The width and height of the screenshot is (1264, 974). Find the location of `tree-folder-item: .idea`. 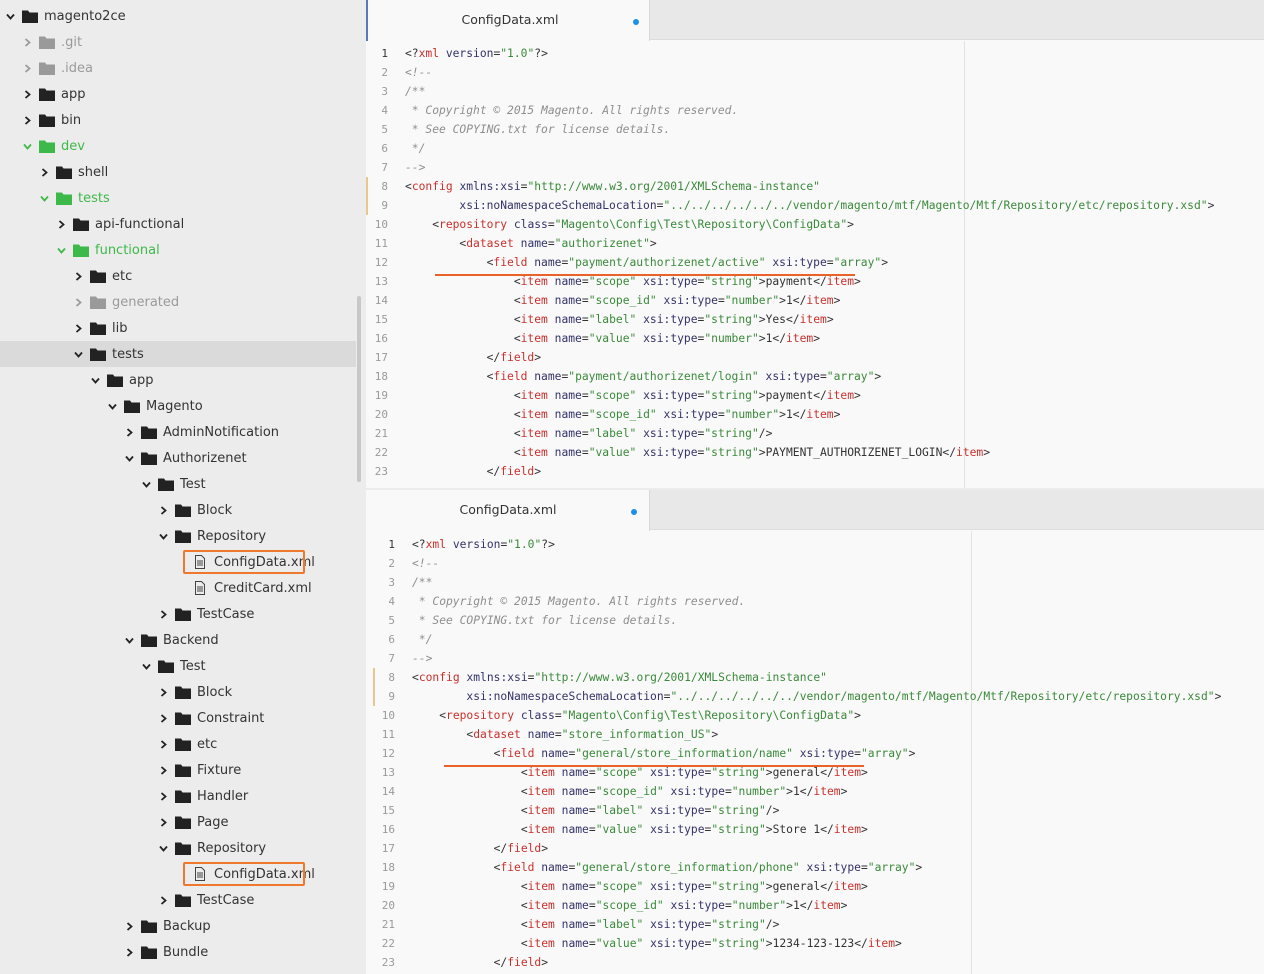

tree-folder-item: .idea is located at coordinates (178, 68).